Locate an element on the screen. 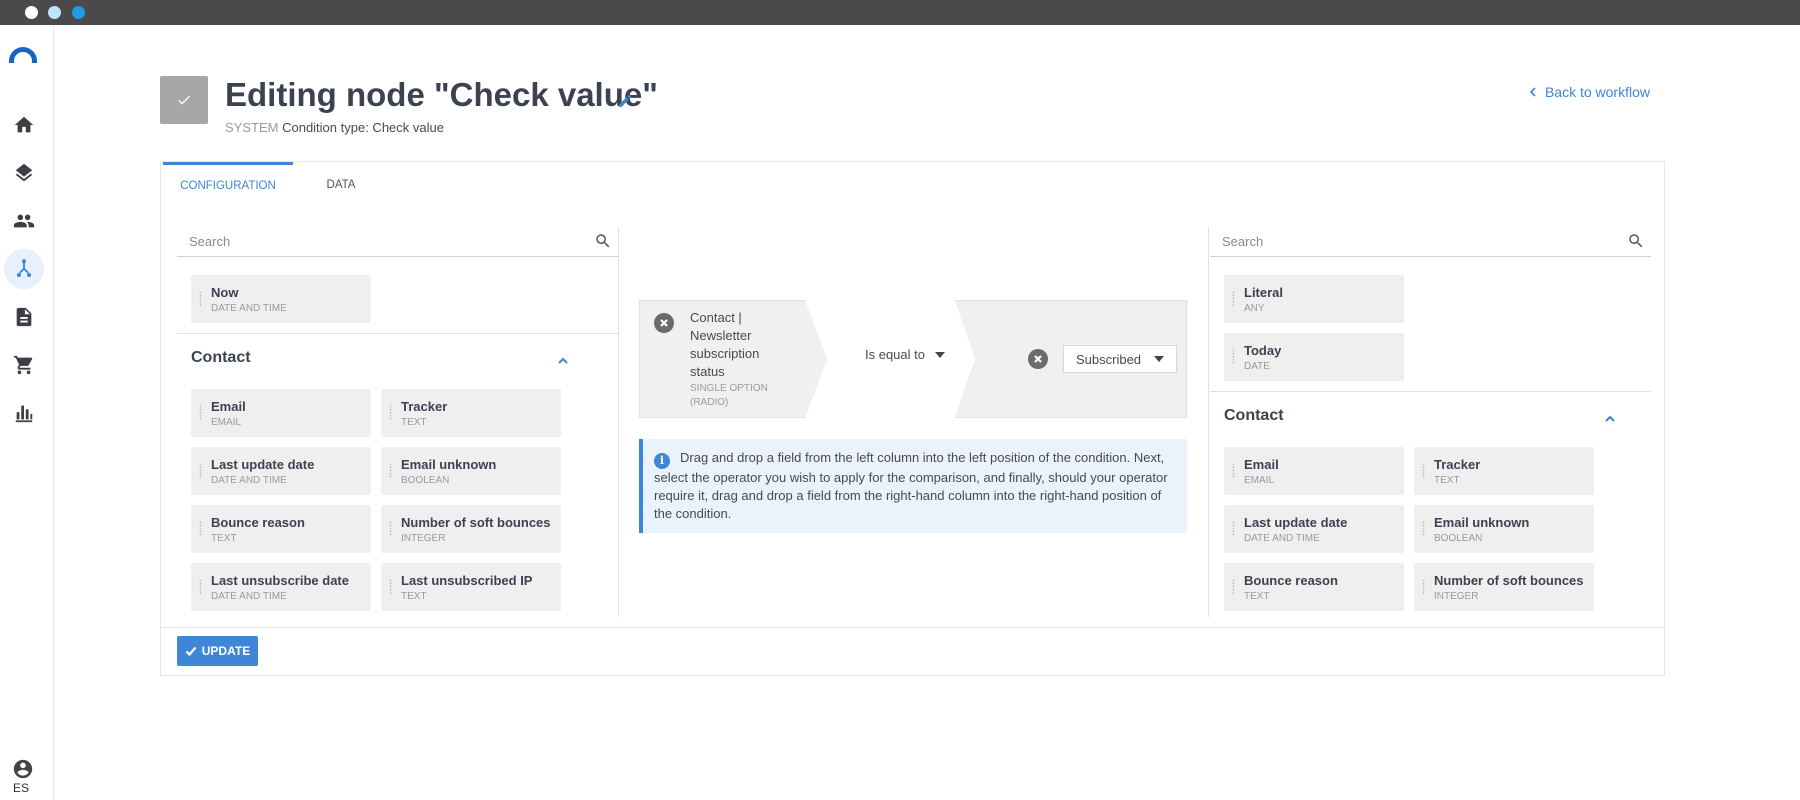 This screenshot has width=1800, height=800. sidebar-item-layers is located at coordinates (24, 173).